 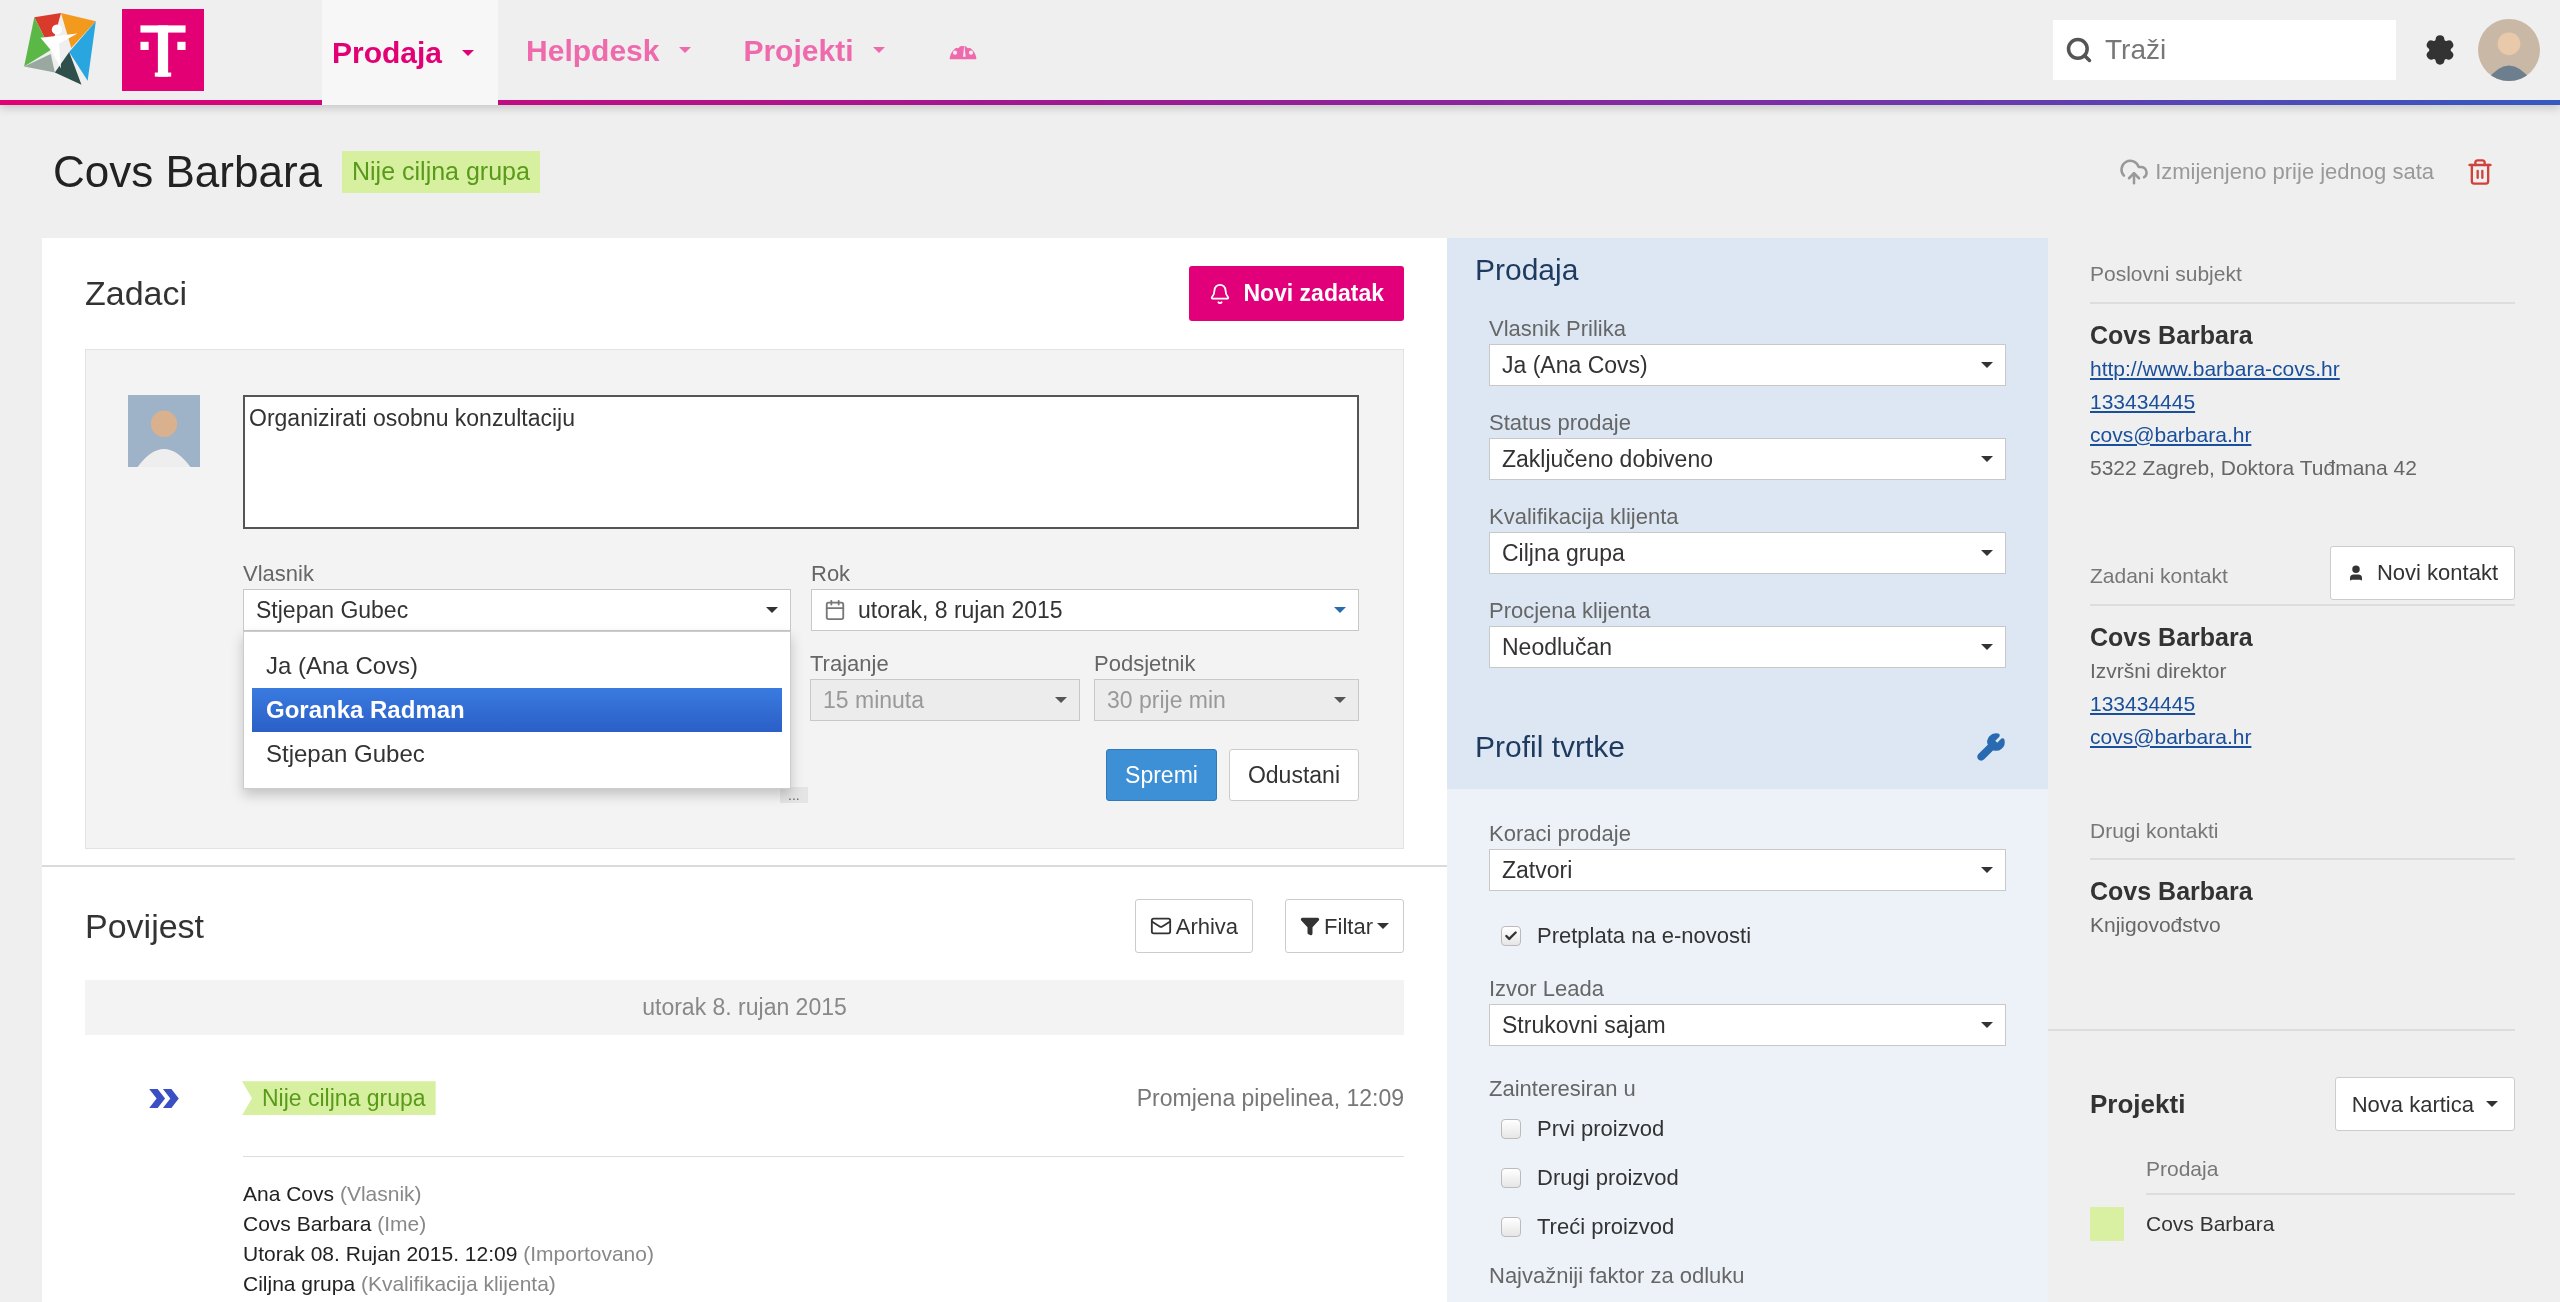 What do you see at coordinates (1560, 834) in the screenshot?
I see `field-label: Koraci prodaje` at bounding box center [1560, 834].